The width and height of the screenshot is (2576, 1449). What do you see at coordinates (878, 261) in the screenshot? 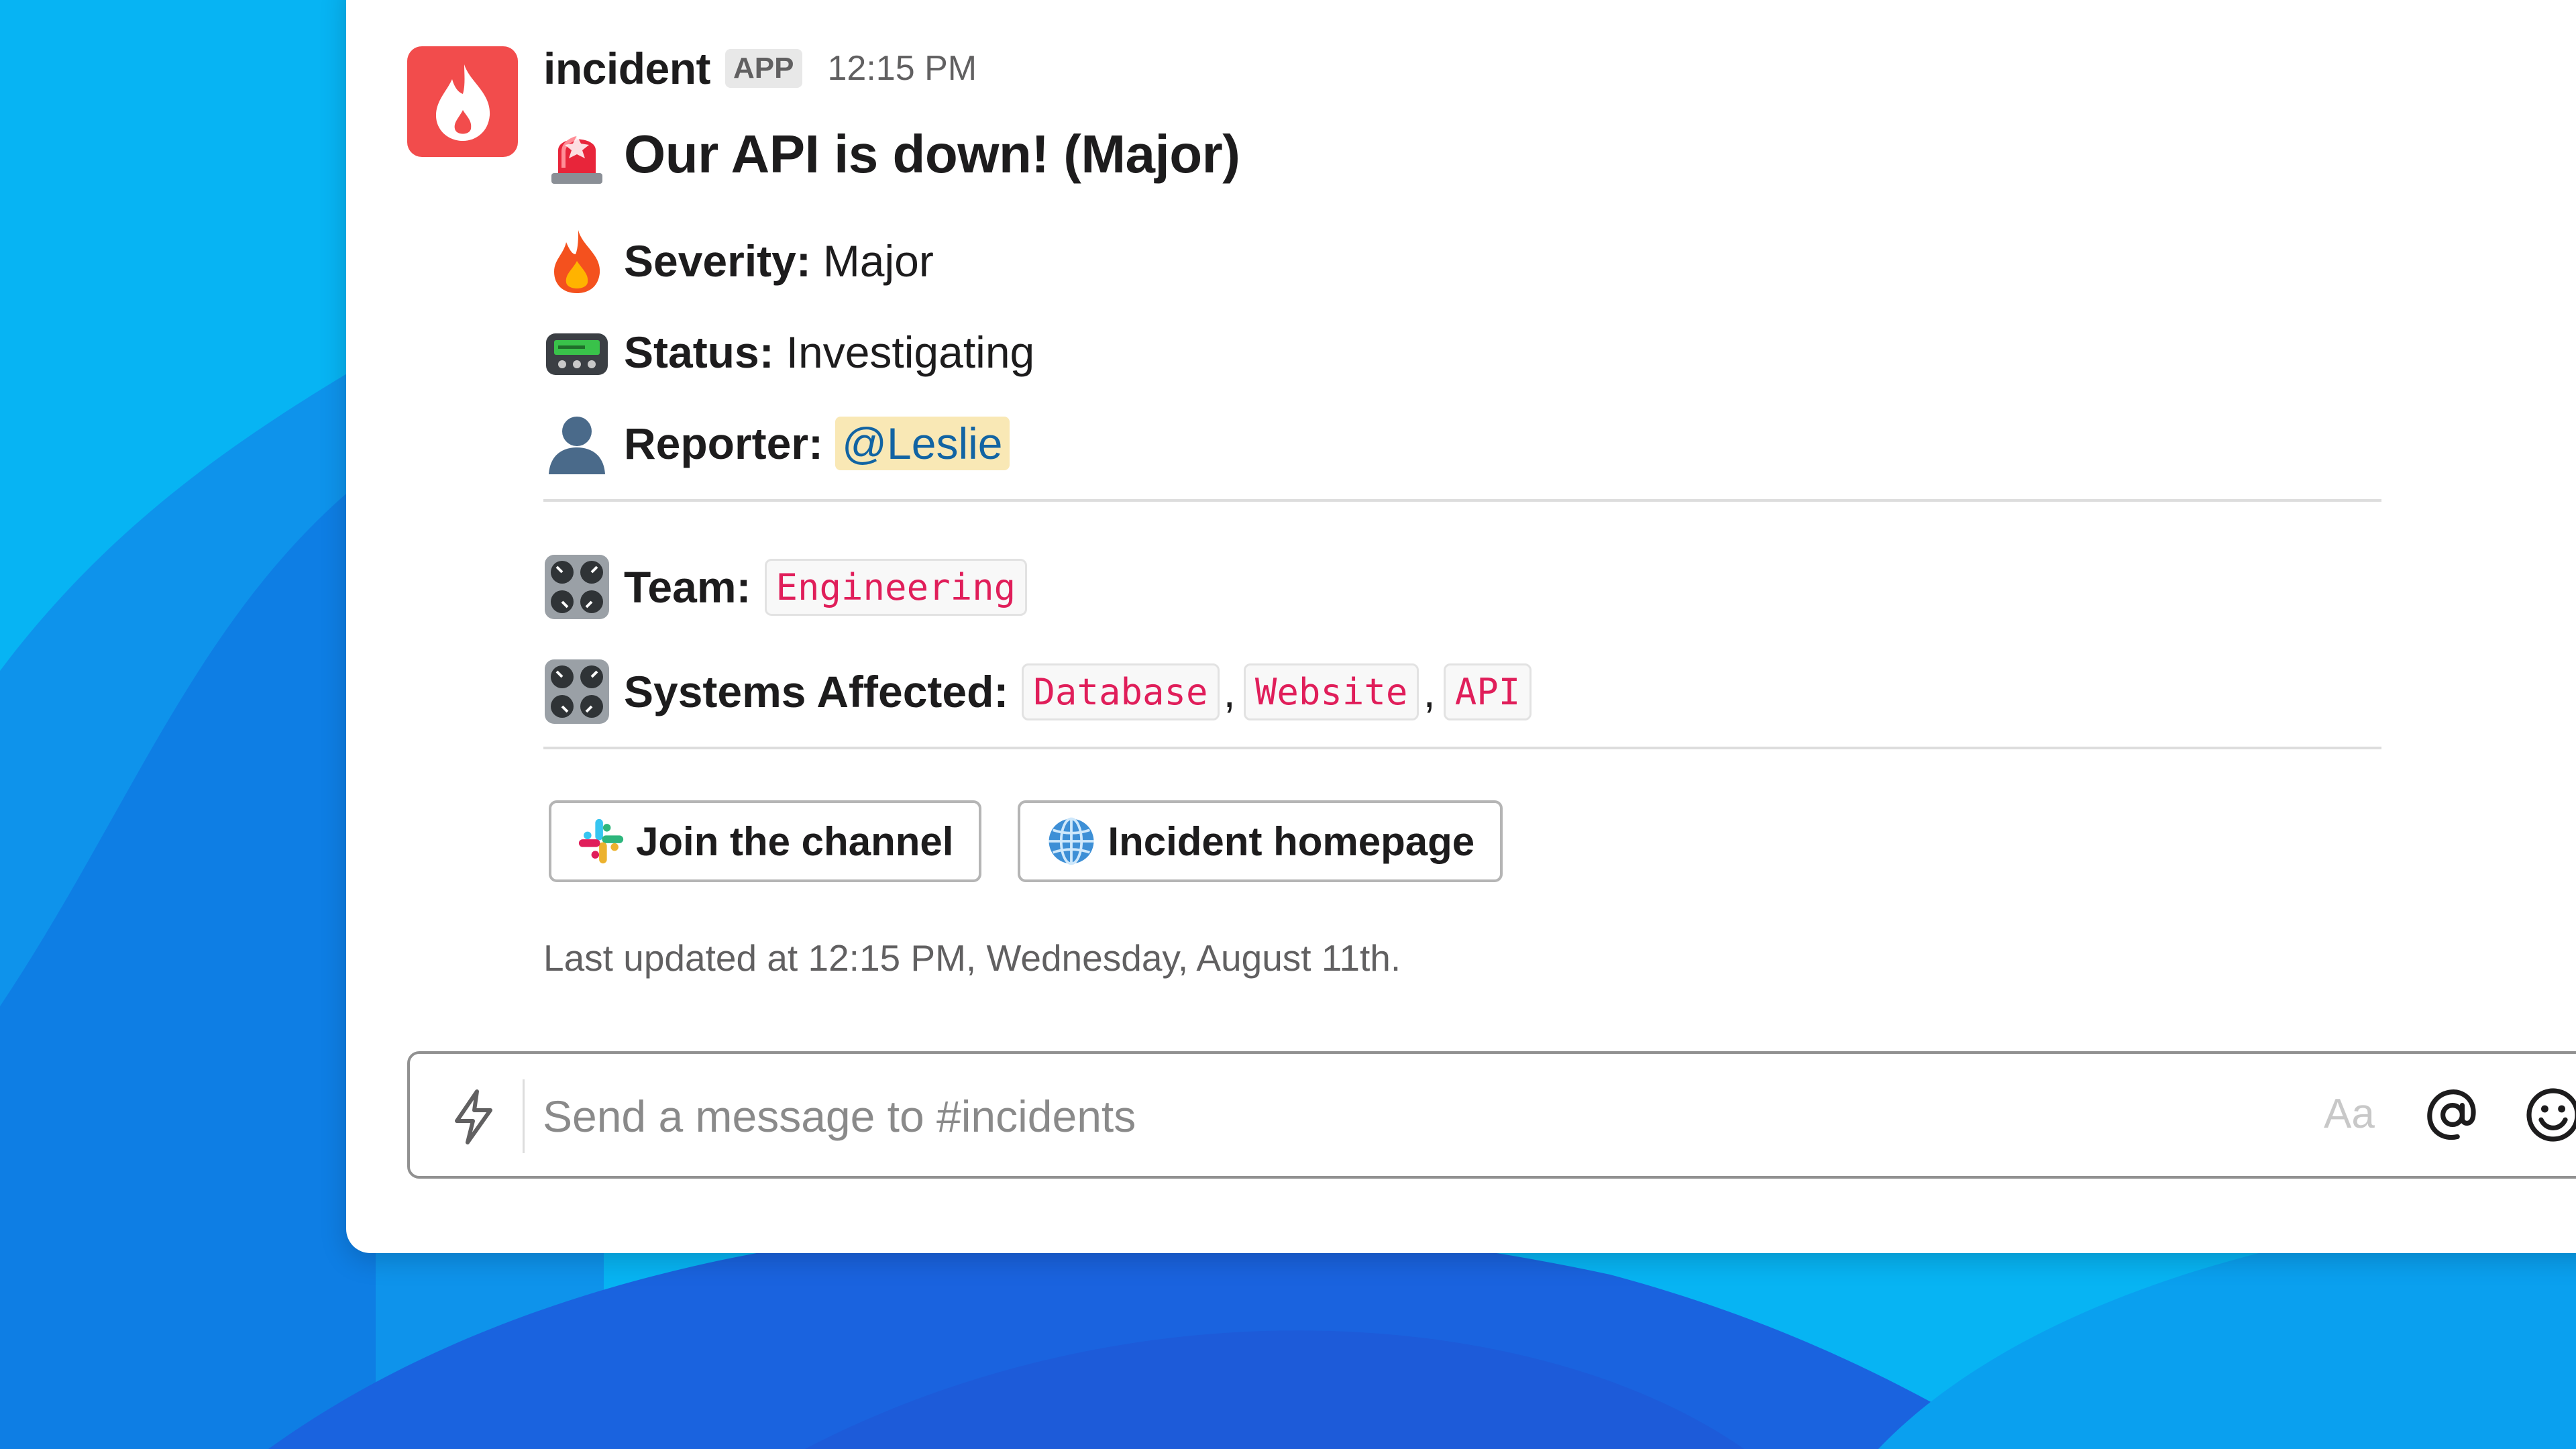
I see `severity-value: Major` at bounding box center [878, 261].